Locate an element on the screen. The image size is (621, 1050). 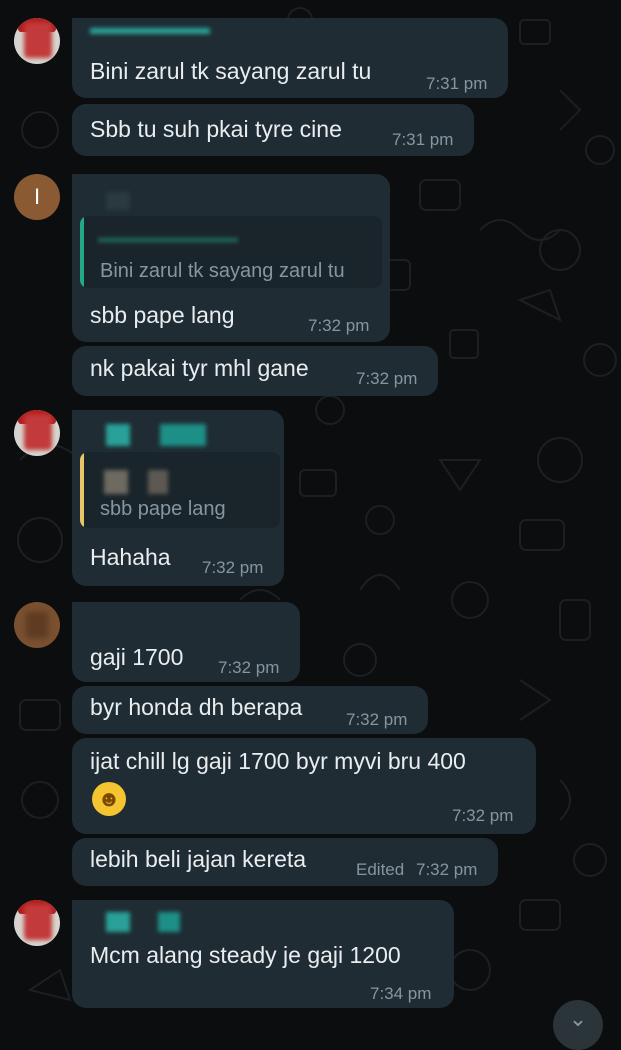
message-bubble: Mcm alang steady je gaji 1200 7:34 pm is located at coordinates (263, 954).